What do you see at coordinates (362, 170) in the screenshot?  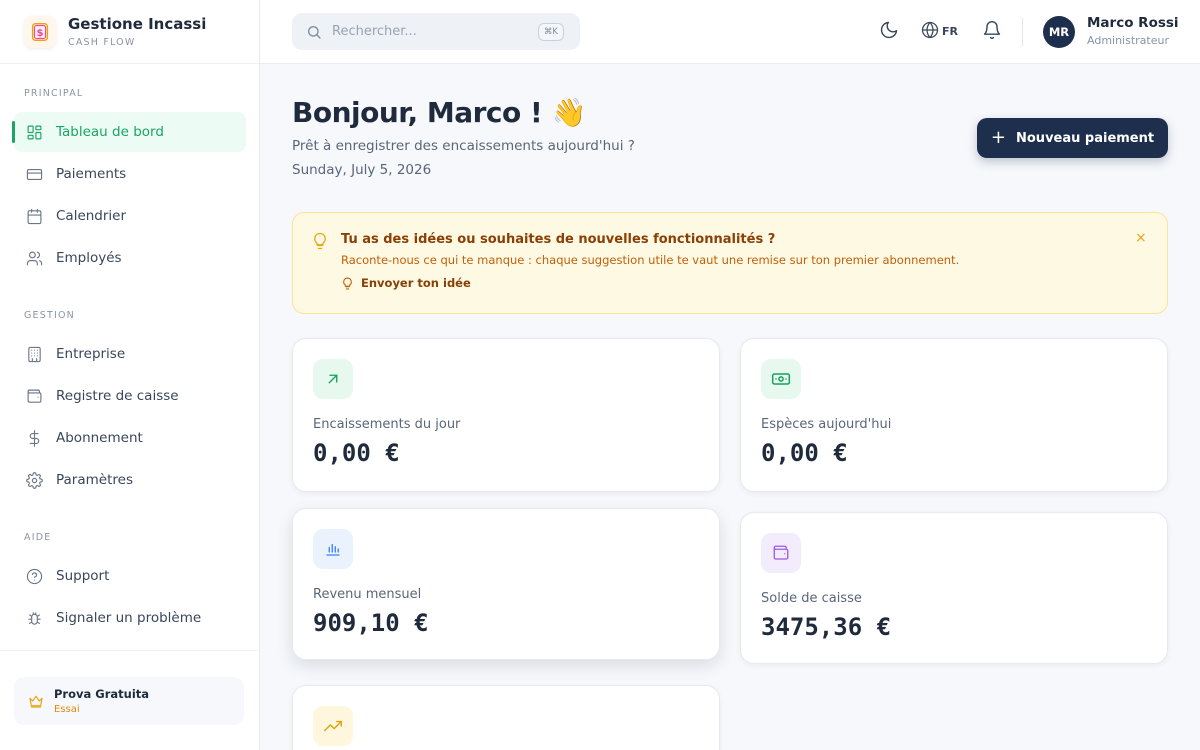 I see `current-date: Sunday, July 5, 2026` at bounding box center [362, 170].